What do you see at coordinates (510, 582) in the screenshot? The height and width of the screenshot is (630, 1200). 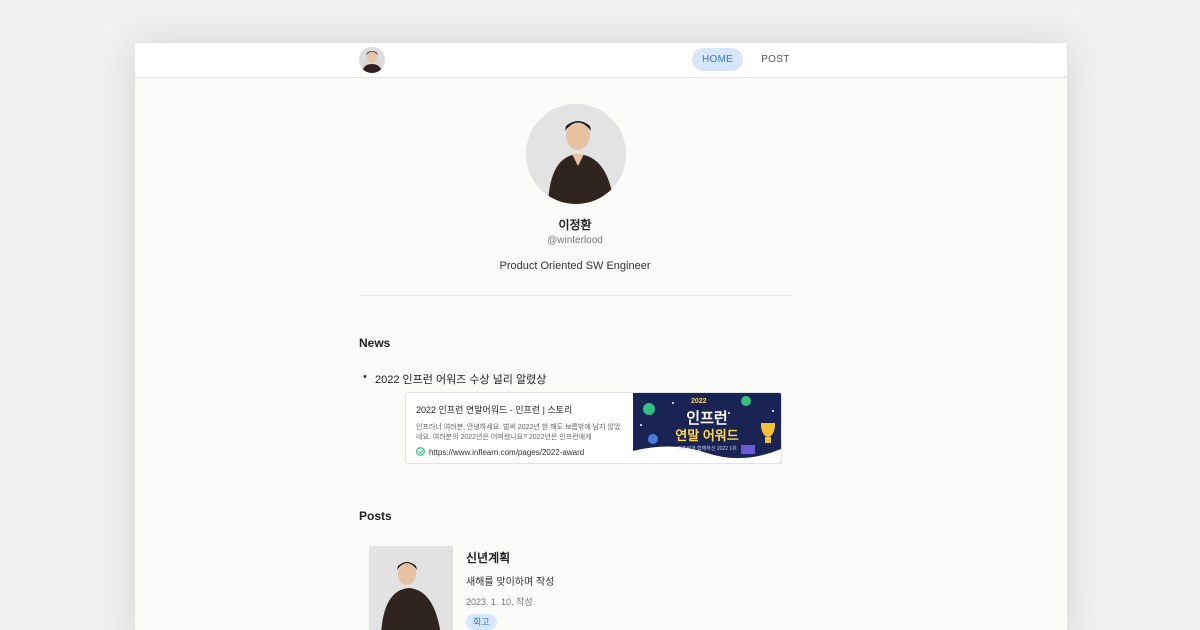 I see `post-subtitle: 새해를 맞이하며 작성` at bounding box center [510, 582].